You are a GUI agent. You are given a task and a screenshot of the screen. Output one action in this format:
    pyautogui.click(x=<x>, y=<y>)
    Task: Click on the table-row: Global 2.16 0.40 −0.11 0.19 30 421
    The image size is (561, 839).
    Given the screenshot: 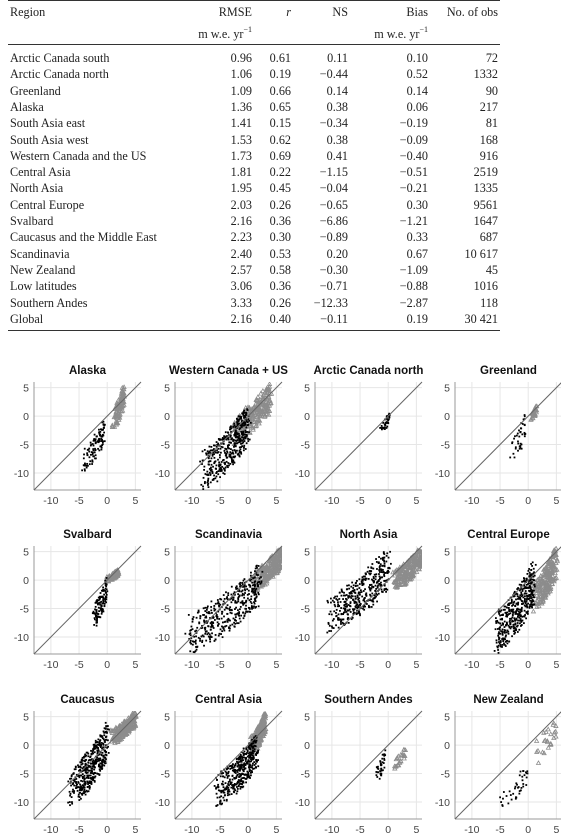 What is the action you would take?
    pyautogui.click(x=254, y=319)
    